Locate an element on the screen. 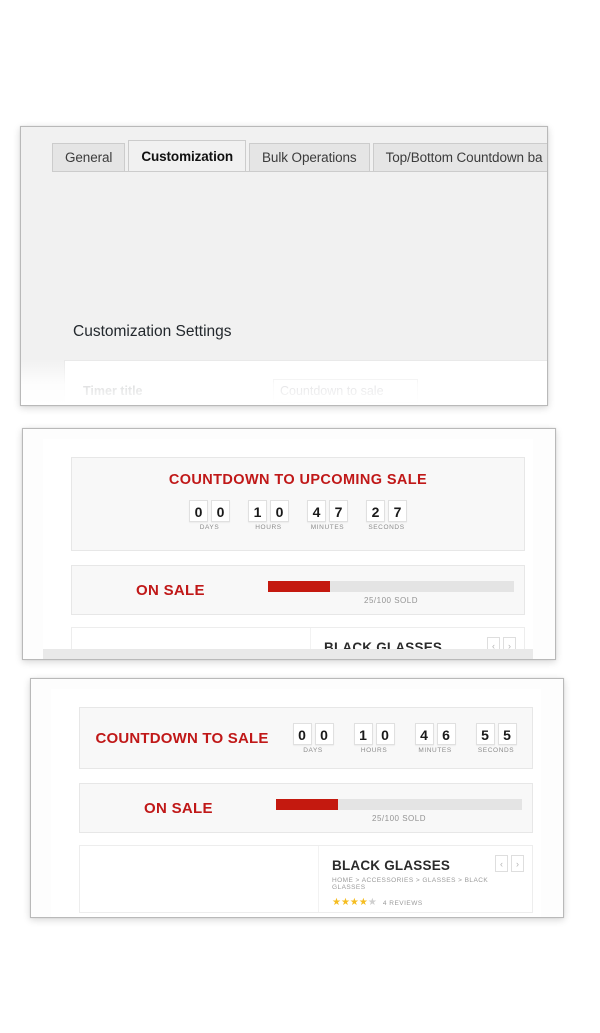 This screenshot has height=1033, width=600. countdown-unit-minutes: 4 6 MINUTES is located at coordinates (435, 738).